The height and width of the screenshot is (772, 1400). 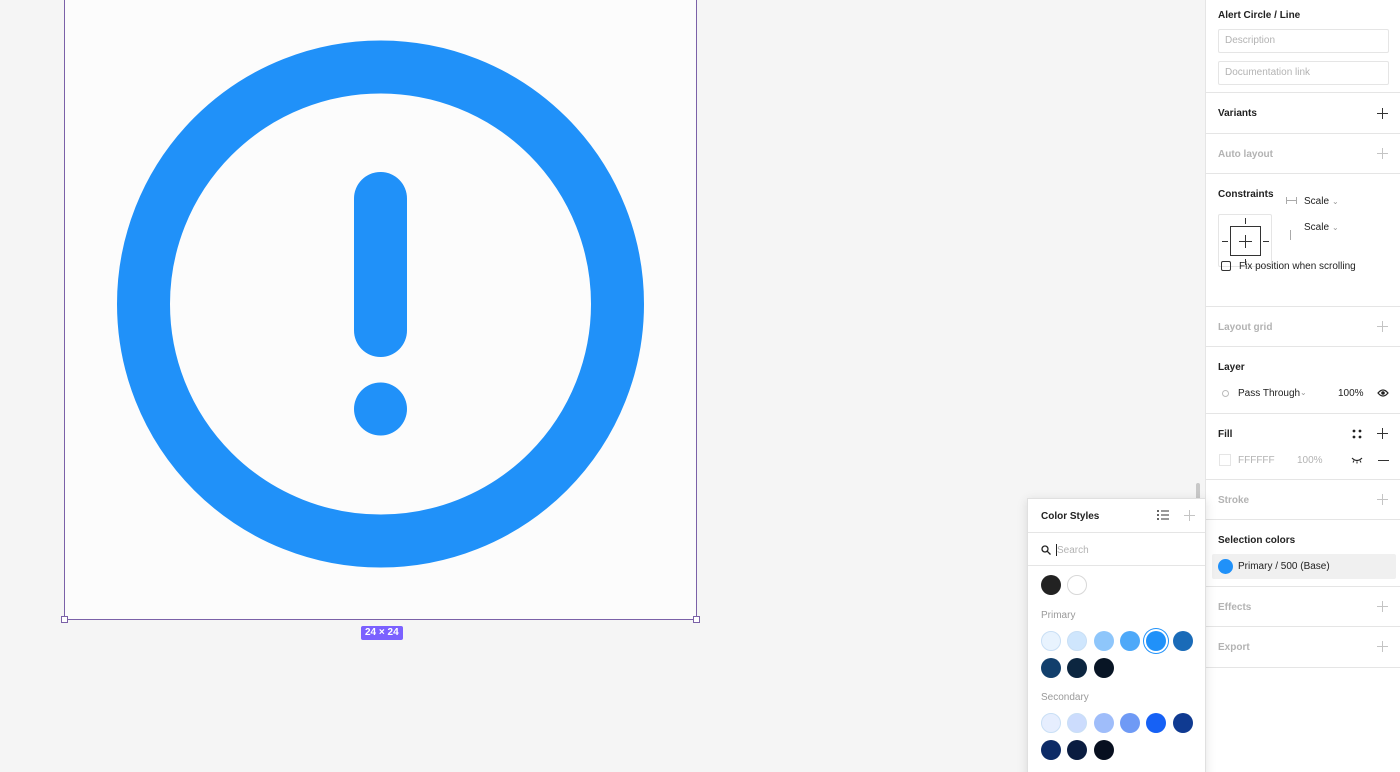 I want to click on variants-section: Variants, so click(x=1303, y=113).